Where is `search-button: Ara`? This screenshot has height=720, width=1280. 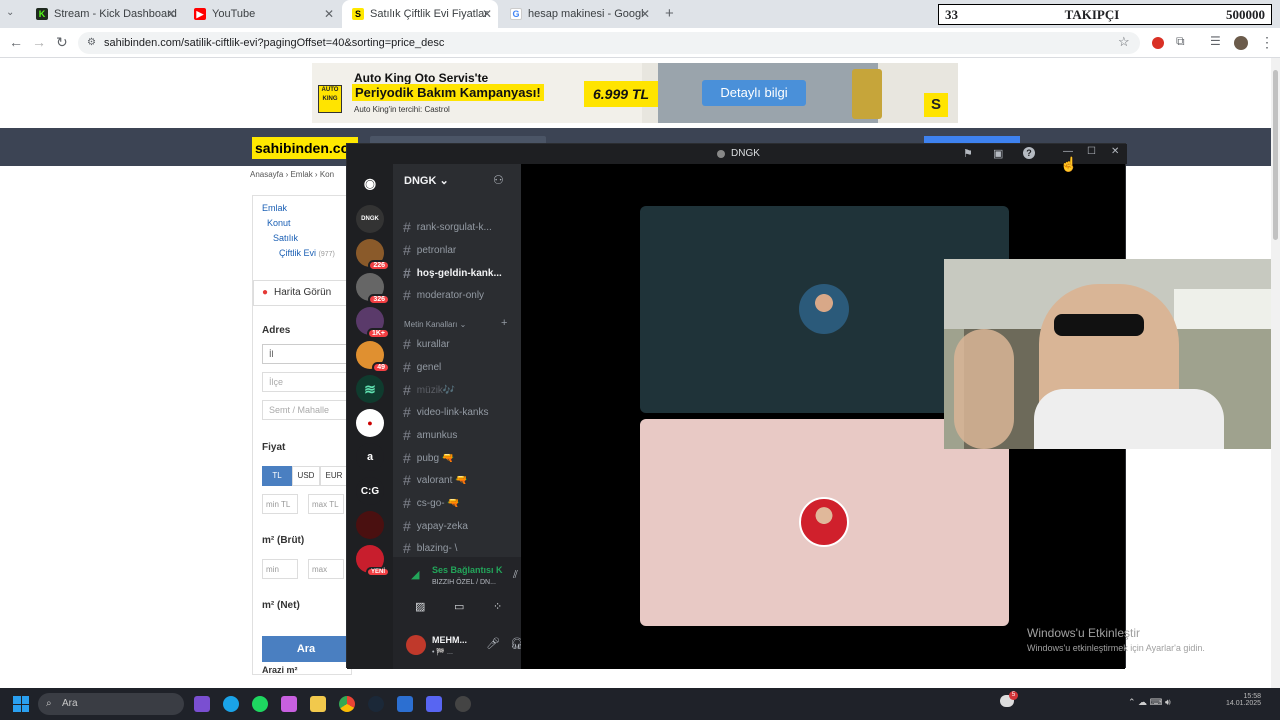
search-button: Ara is located at coordinates (306, 649).